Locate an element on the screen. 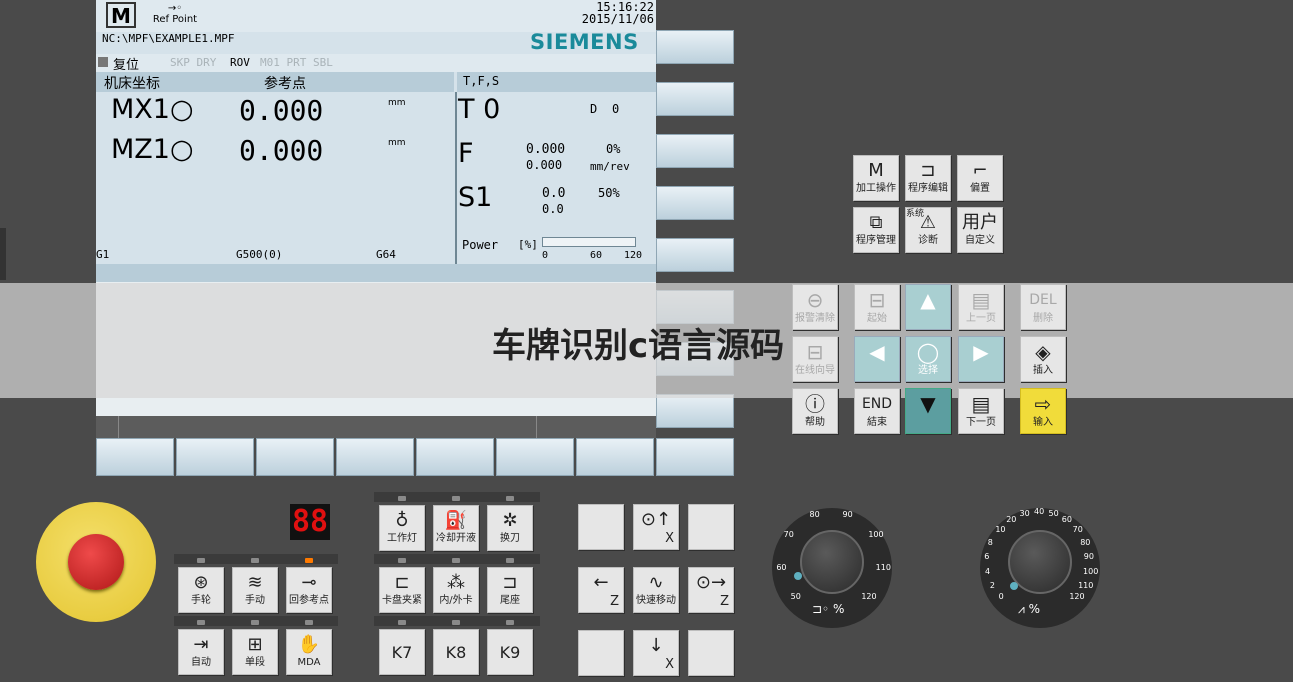 This screenshot has height=682, width=1293. jog-key-icon: ∿ is located at coordinates (656, 582).